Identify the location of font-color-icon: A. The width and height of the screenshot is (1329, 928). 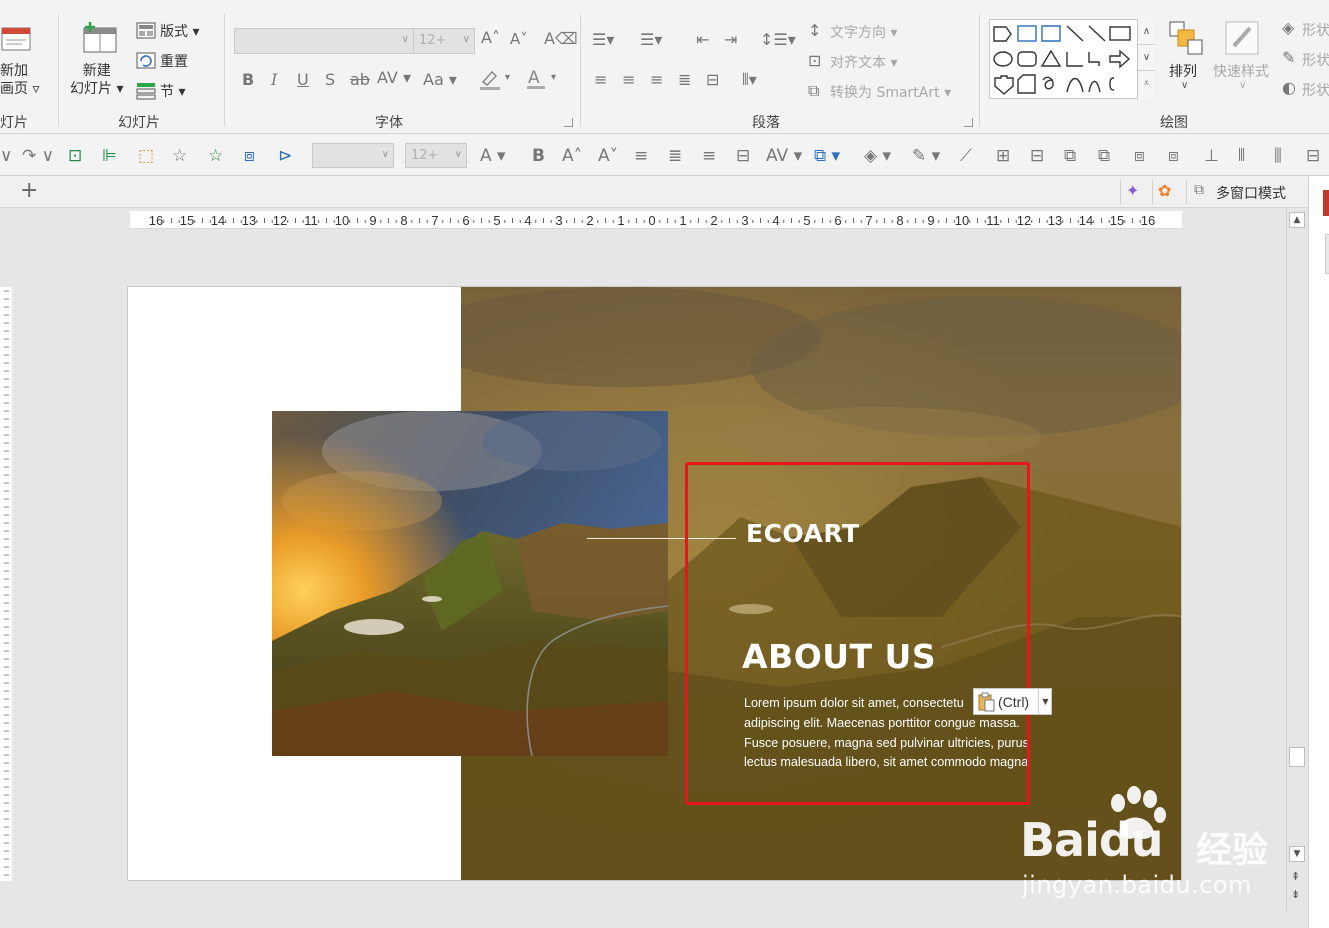
(536, 79).